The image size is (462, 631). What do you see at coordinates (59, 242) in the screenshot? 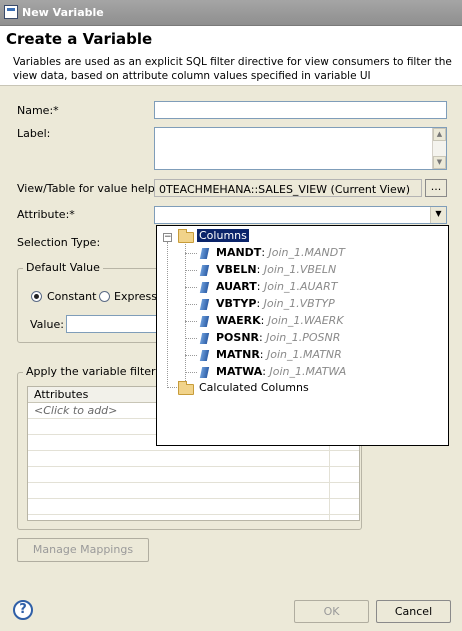
I see `selection-type-label: Selection Type:` at bounding box center [59, 242].